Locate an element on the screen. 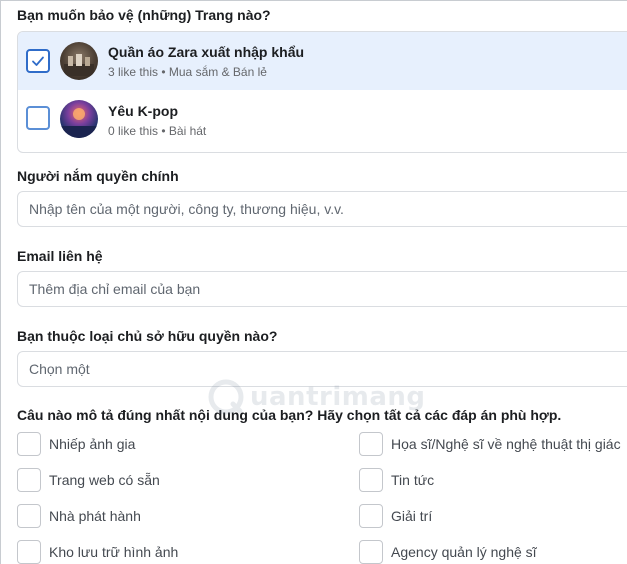  page-name-zara: Quần áo Zara xuất nhập khẩu is located at coordinates (206, 52).